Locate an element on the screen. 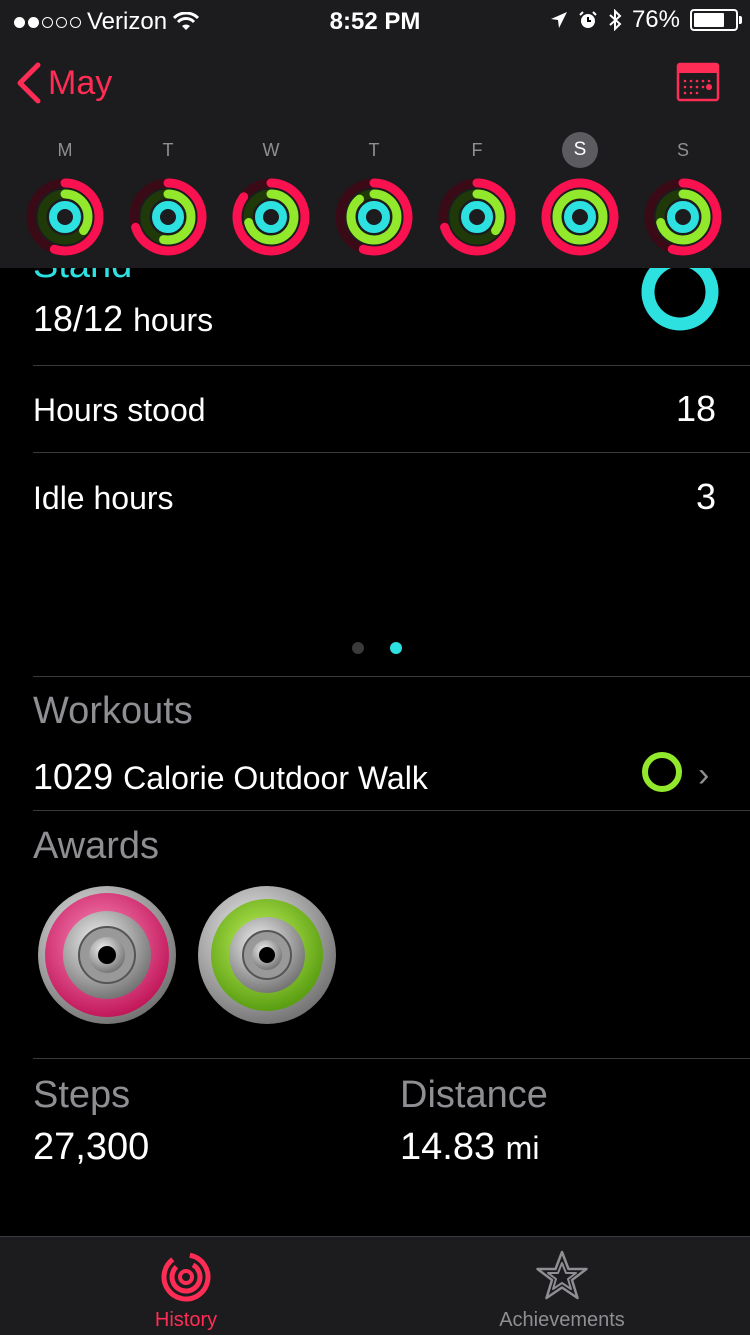 Image resolution: width=750 pixels, height=1335 pixels. back-button: May is located at coordinates (64, 83).